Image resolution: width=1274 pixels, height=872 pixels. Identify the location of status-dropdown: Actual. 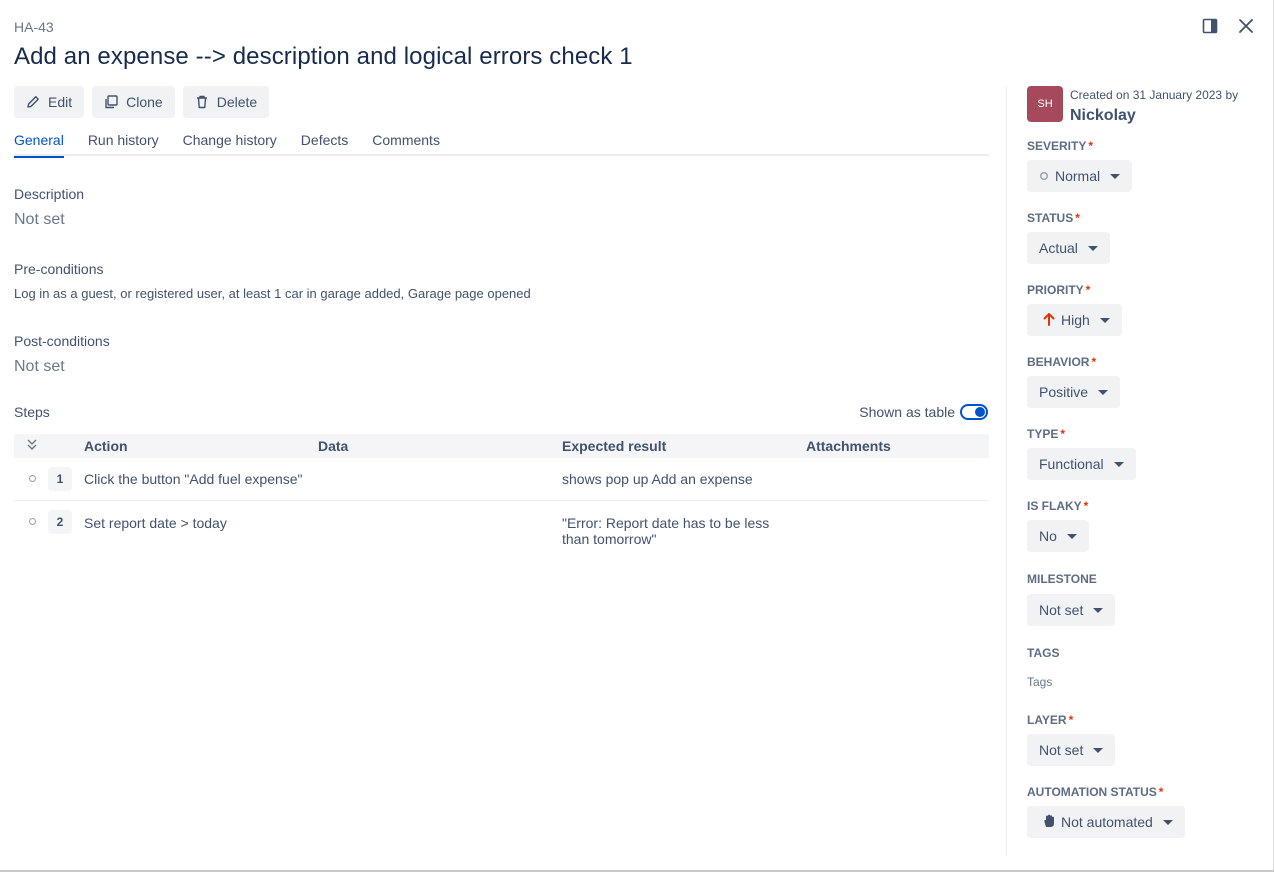
(1068, 248).